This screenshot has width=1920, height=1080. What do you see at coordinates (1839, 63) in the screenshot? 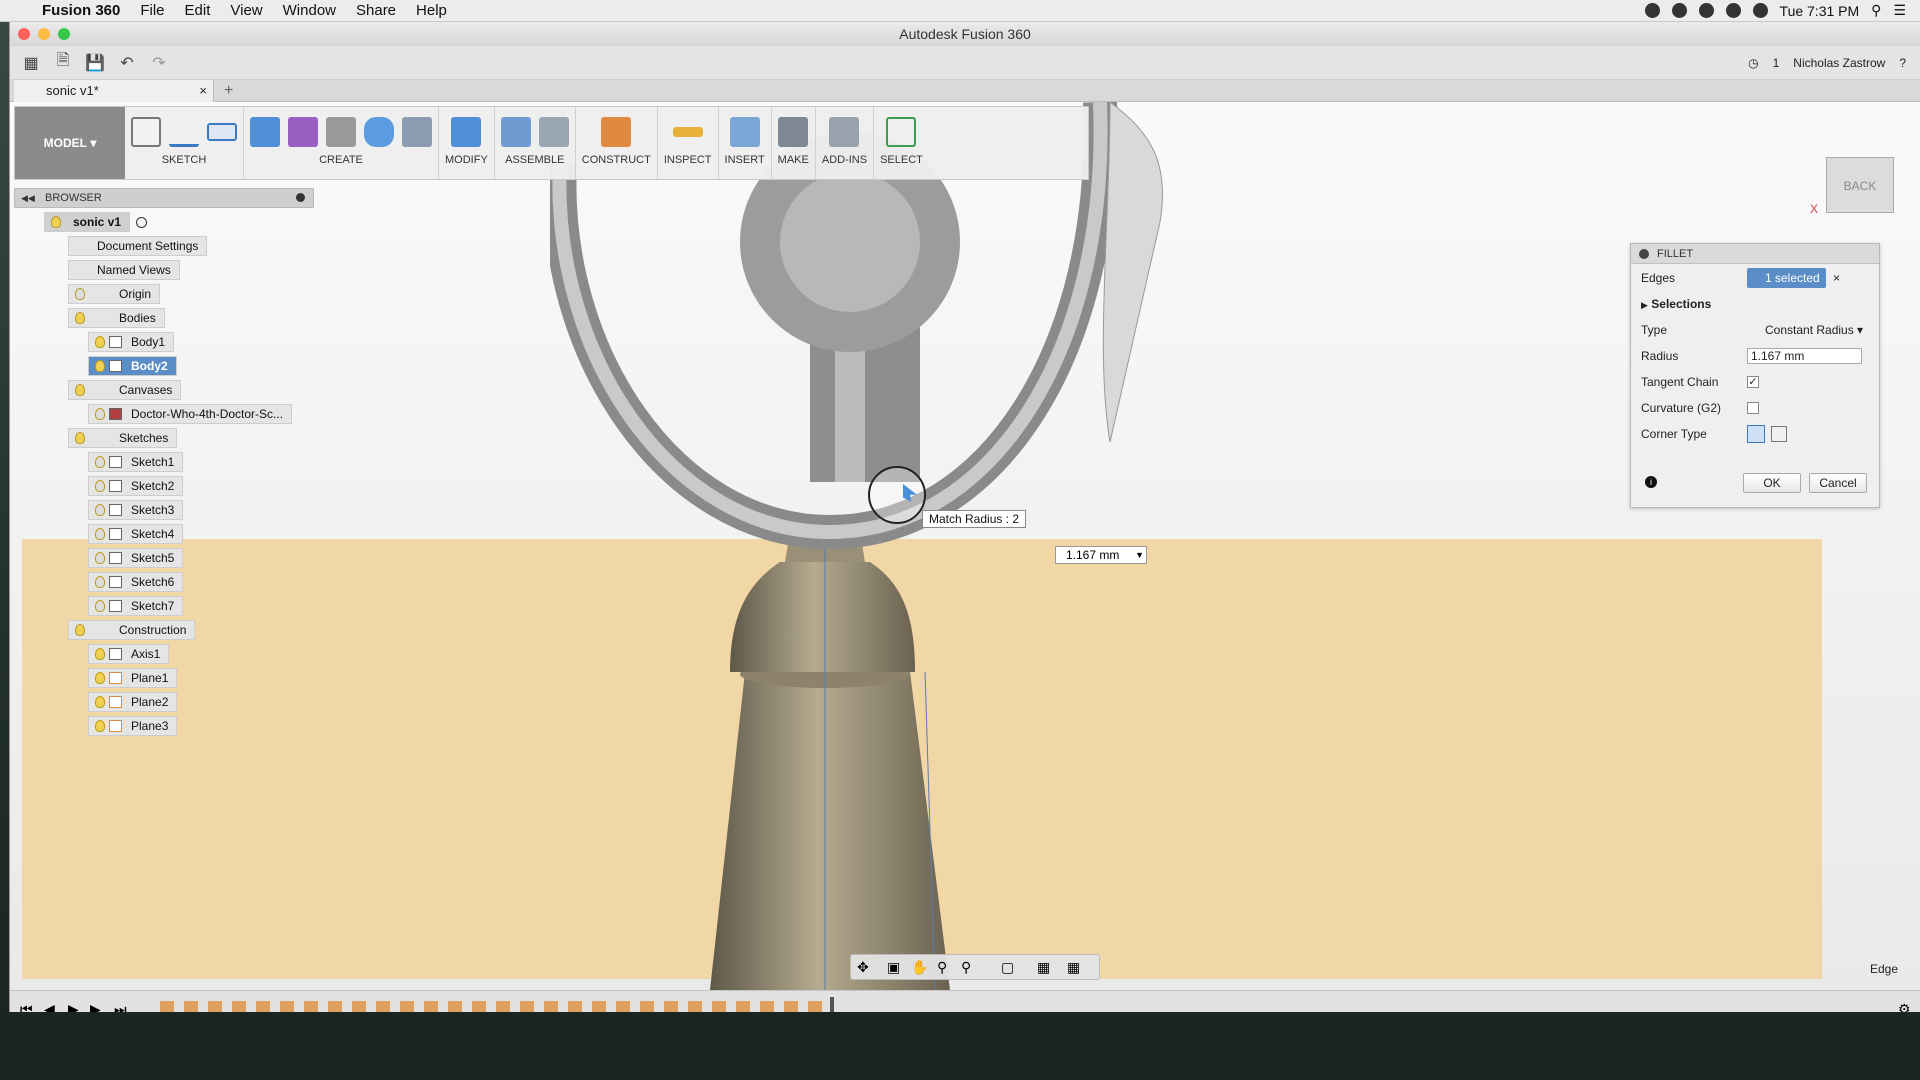
I see `user-account-menu: Nicholas Zastrow` at bounding box center [1839, 63].